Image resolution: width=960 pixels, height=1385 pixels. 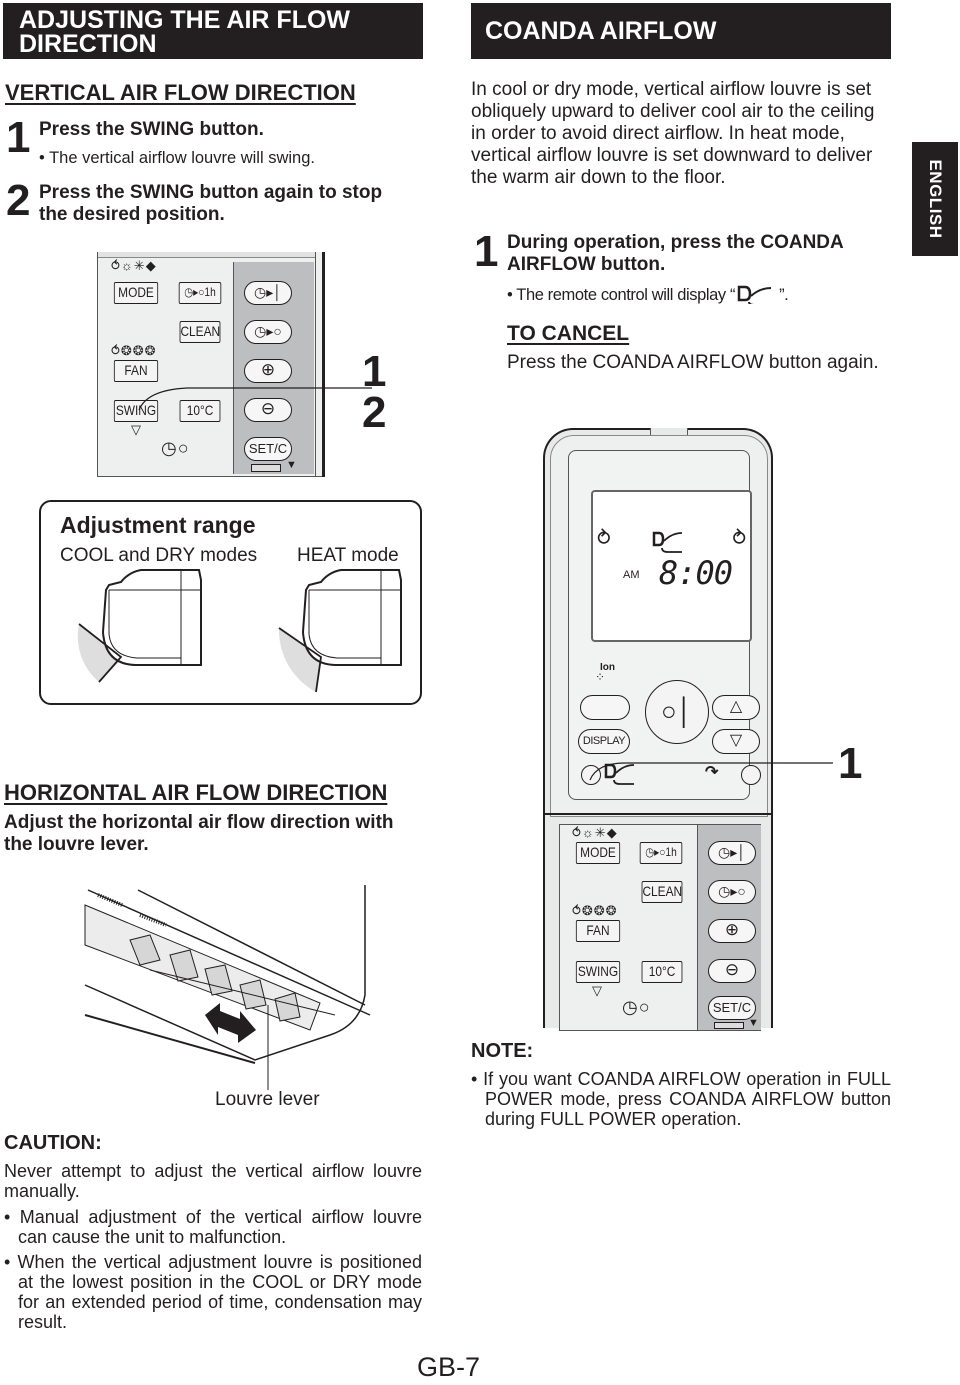 What do you see at coordinates (677, 712) in the screenshot?
I see `power-button: ○│` at bounding box center [677, 712].